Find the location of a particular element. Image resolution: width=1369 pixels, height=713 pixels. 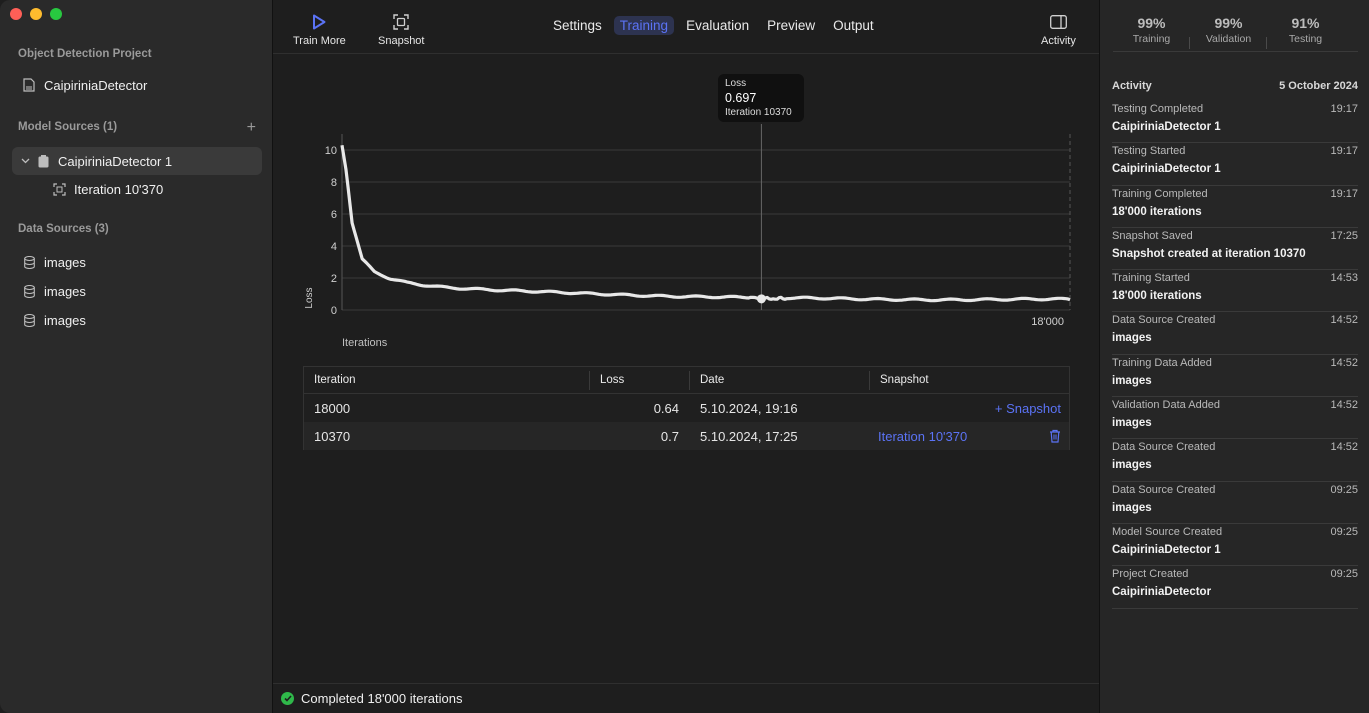

activity-toggle-button: Activity is located at coordinates (1058, 29).